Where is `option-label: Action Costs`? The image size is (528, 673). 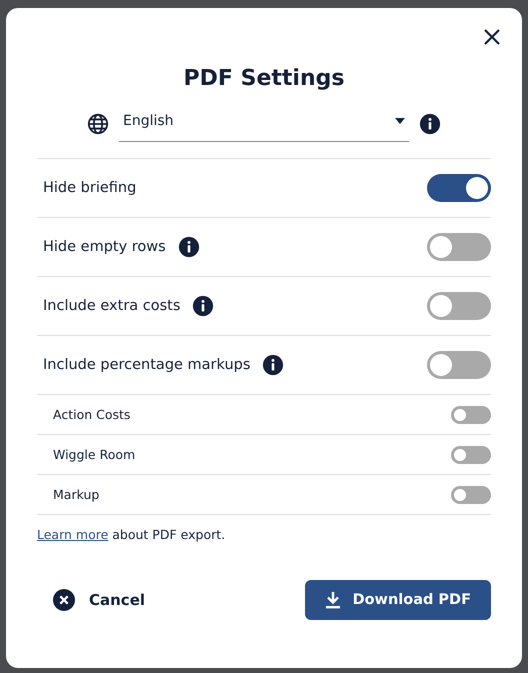 option-label: Action Costs is located at coordinates (91, 414).